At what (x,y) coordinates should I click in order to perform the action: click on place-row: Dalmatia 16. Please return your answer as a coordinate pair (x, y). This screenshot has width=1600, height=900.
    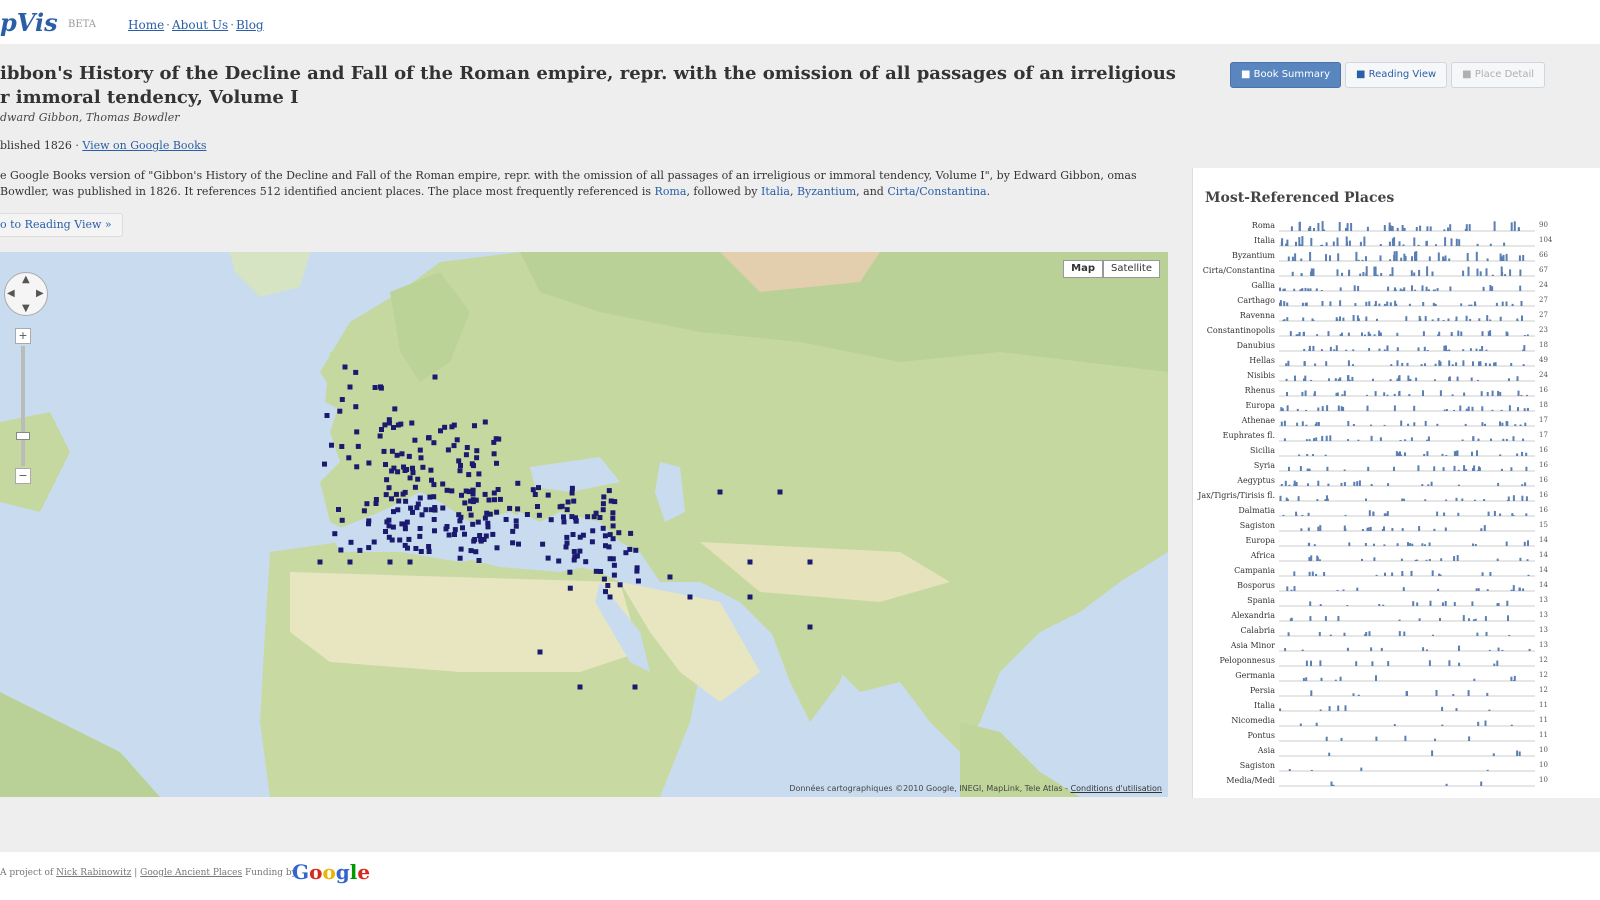
    Looking at the image, I should click on (1396, 510).